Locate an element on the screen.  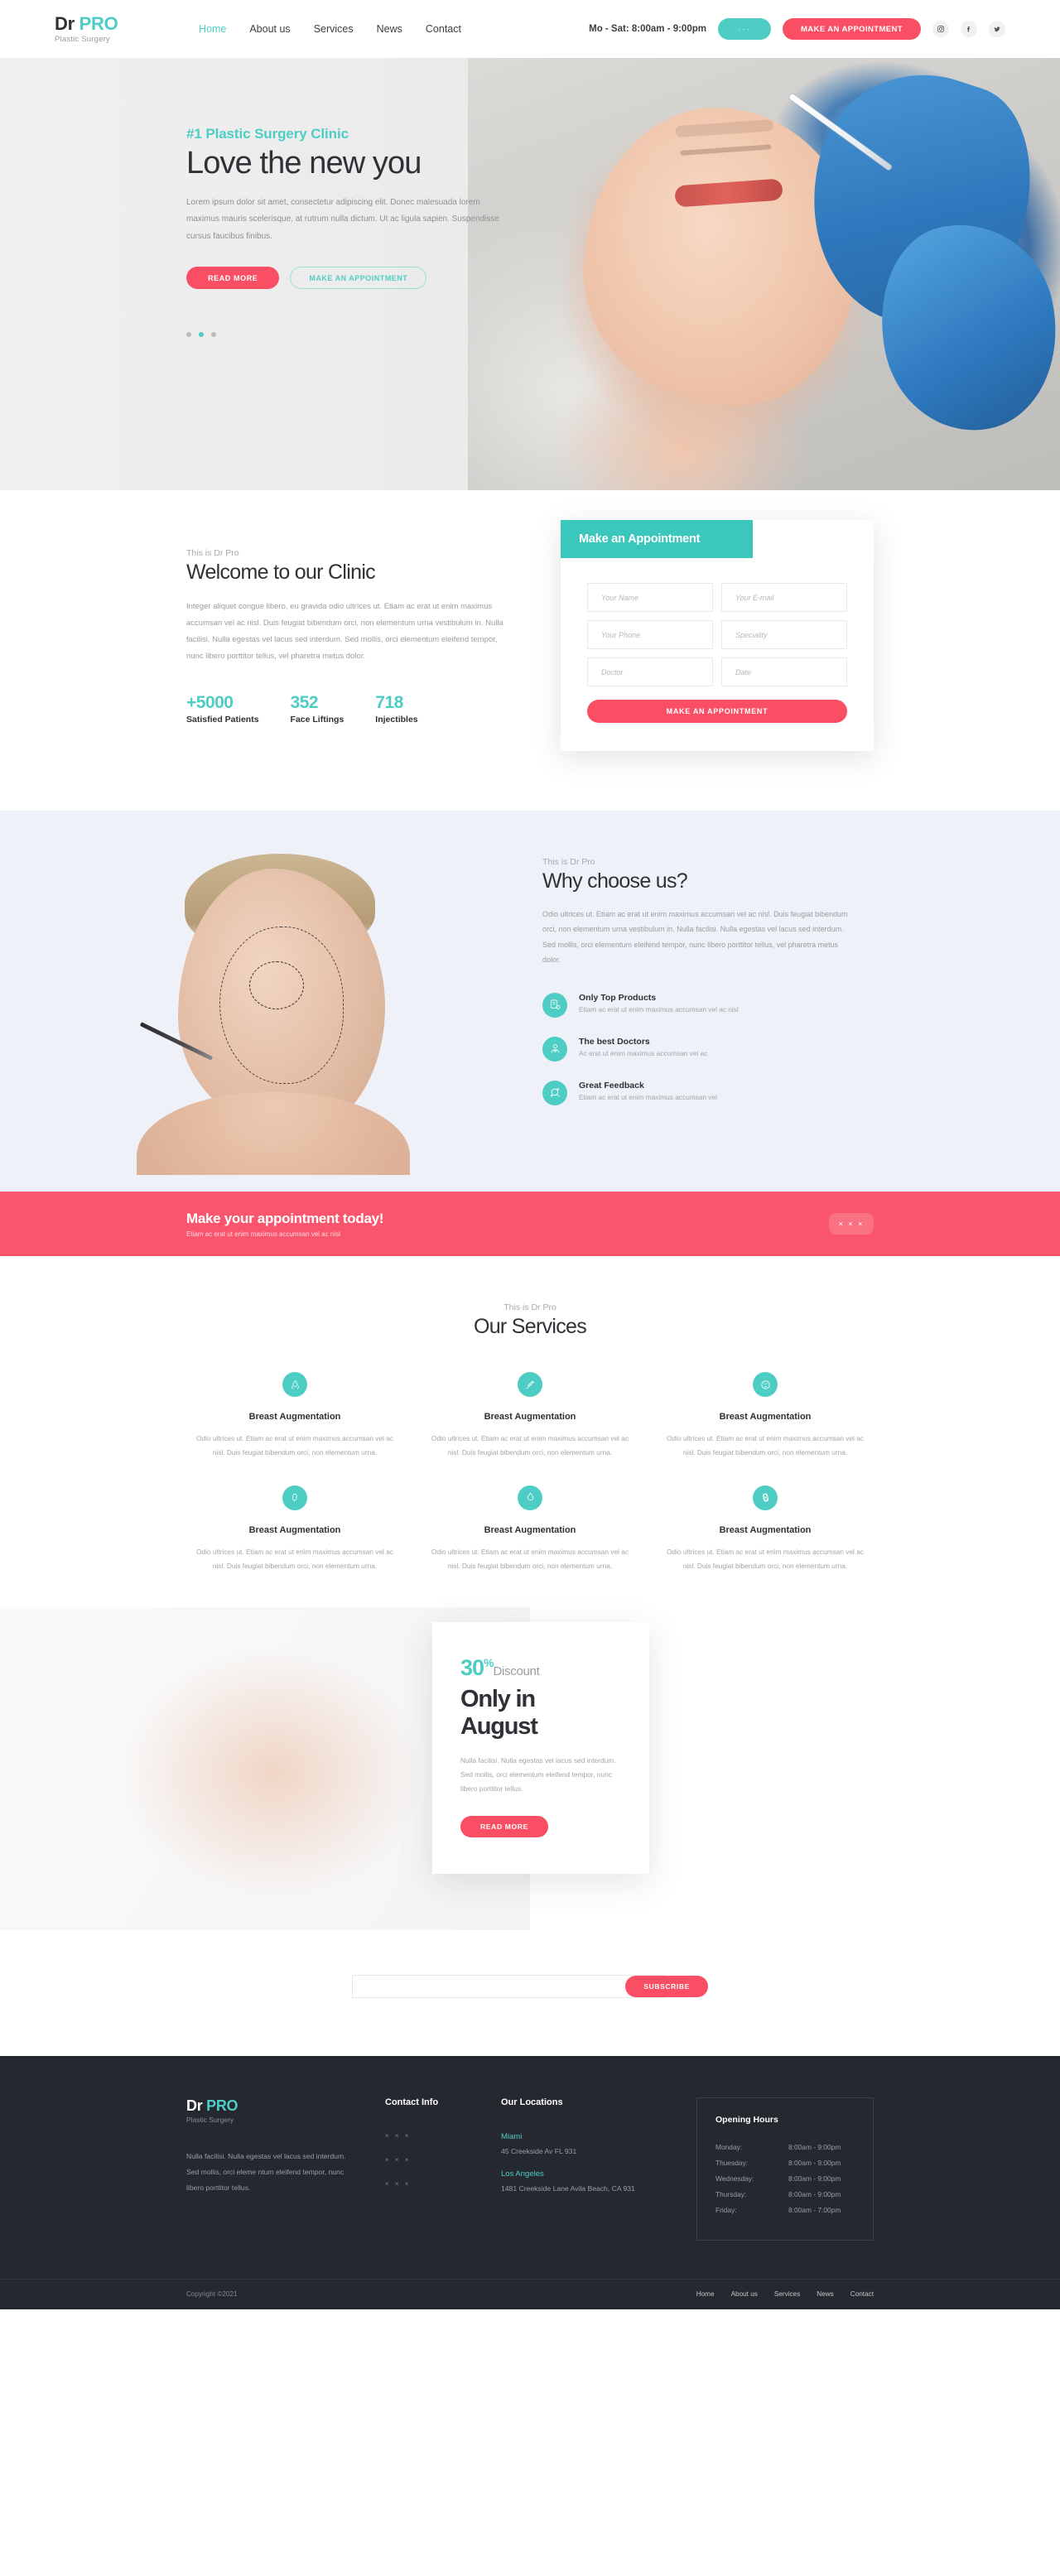
appointment-submit-button: MAKE AN APPOINTMENT is located at coordinates (717, 711).